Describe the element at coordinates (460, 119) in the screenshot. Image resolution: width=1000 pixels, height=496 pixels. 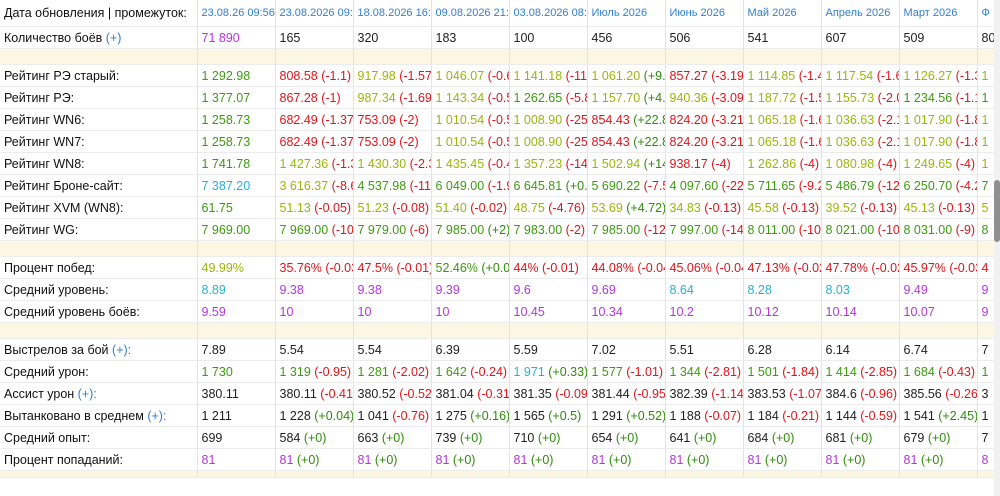
I see `cell-value: 1 010.54` at that location.